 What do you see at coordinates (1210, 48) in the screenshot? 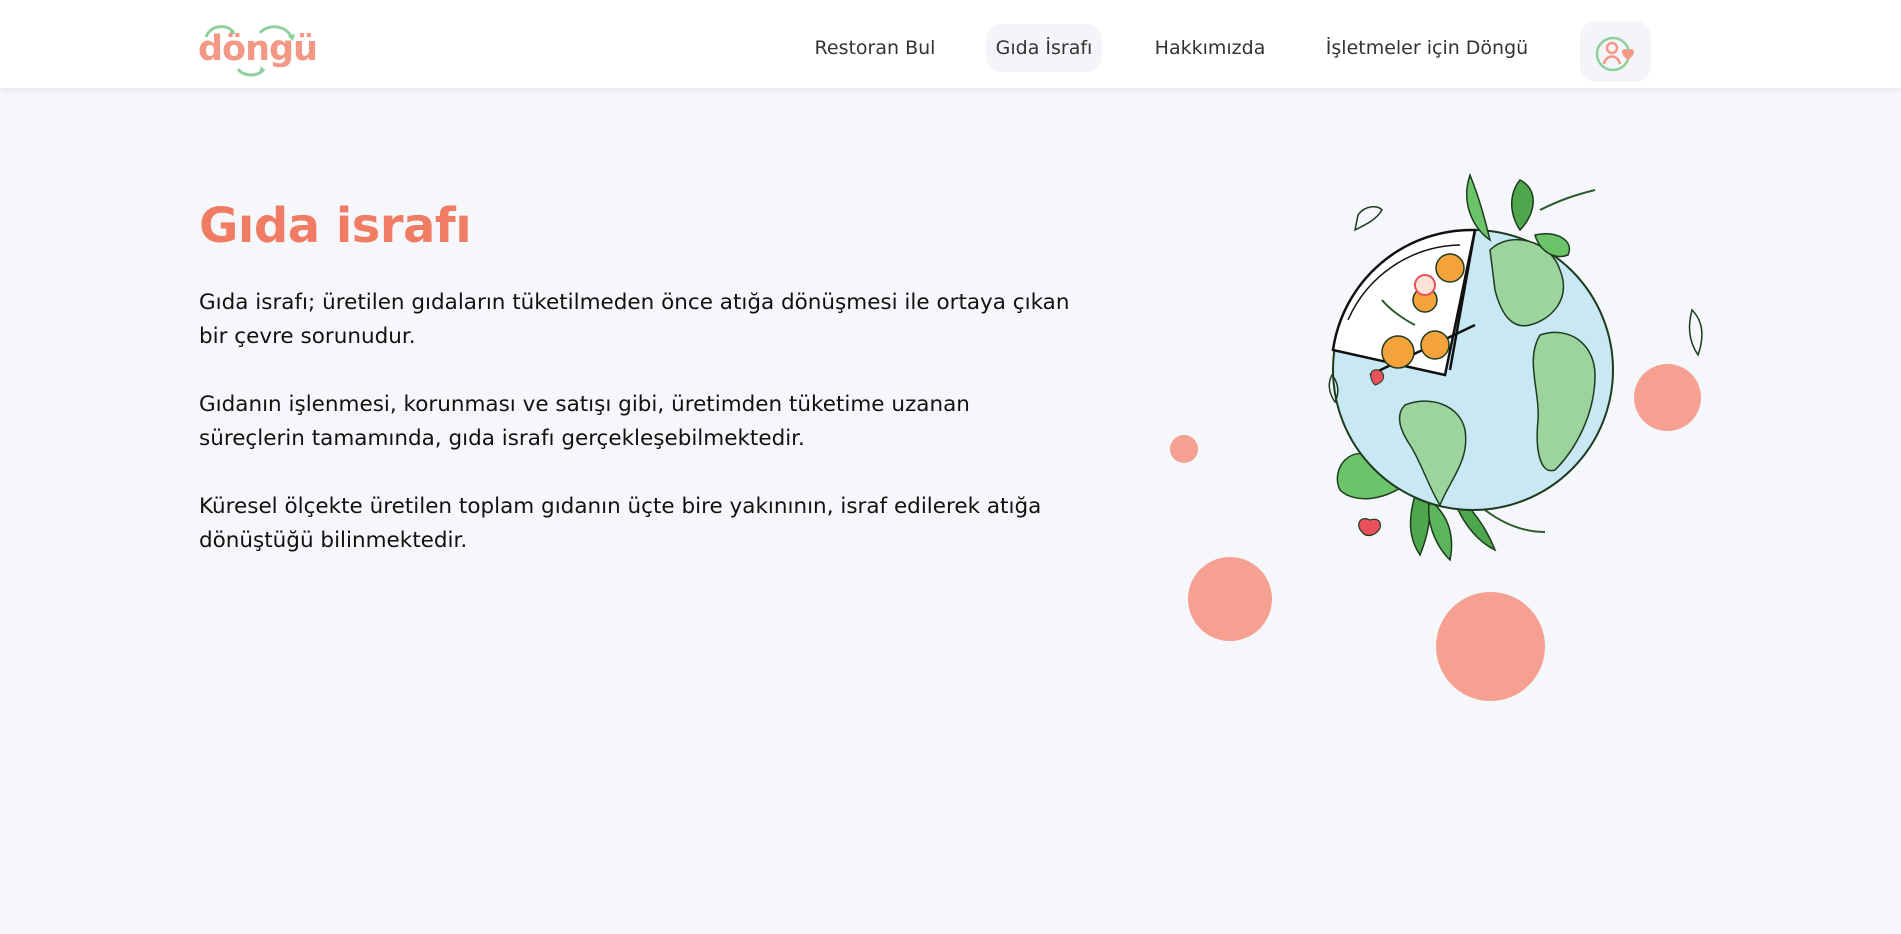
I see `nav-hakkimizda: Hakkımızda` at bounding box center [1210, 48].